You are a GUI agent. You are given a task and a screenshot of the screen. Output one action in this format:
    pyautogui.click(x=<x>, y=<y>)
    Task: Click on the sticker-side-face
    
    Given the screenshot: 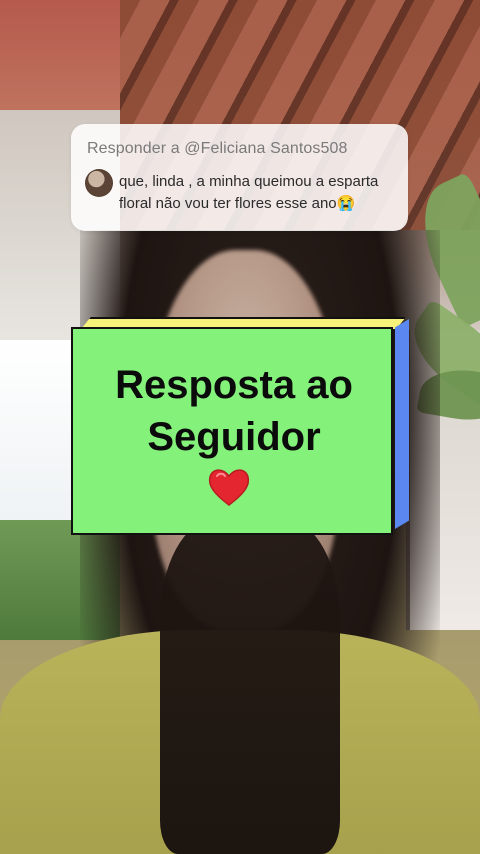 What is the action you would take?
    pyautogui.click(x=402, y=424)
    